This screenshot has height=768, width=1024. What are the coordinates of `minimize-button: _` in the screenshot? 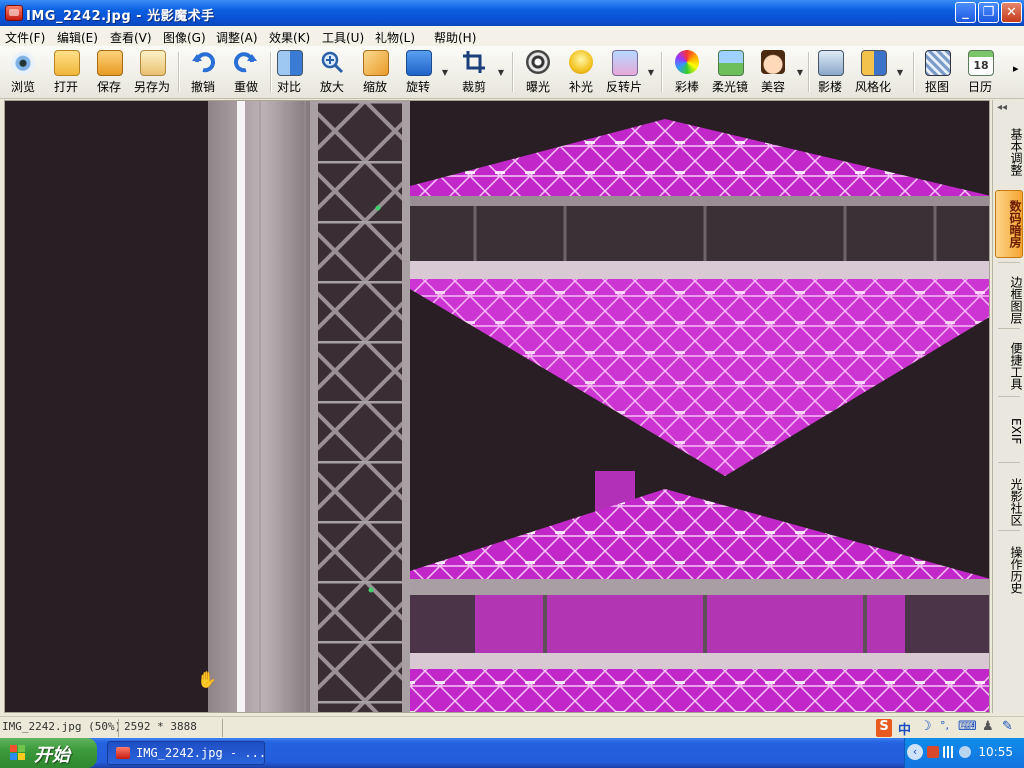 It's located at (965, 12).